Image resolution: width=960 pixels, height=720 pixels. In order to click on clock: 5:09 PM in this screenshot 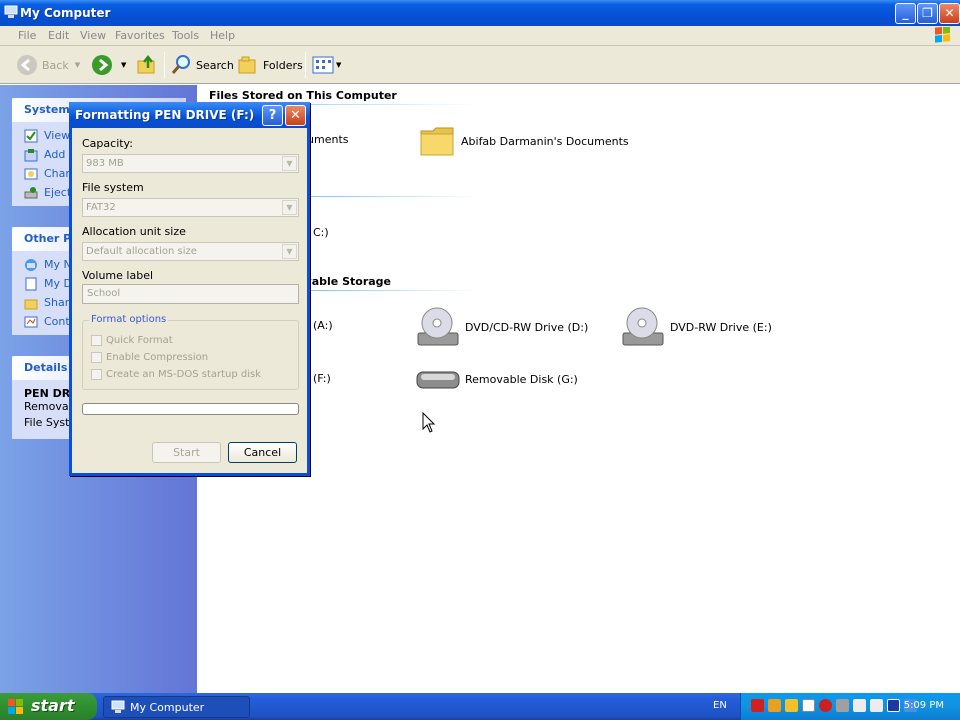, I will do `click(924, 705)`.